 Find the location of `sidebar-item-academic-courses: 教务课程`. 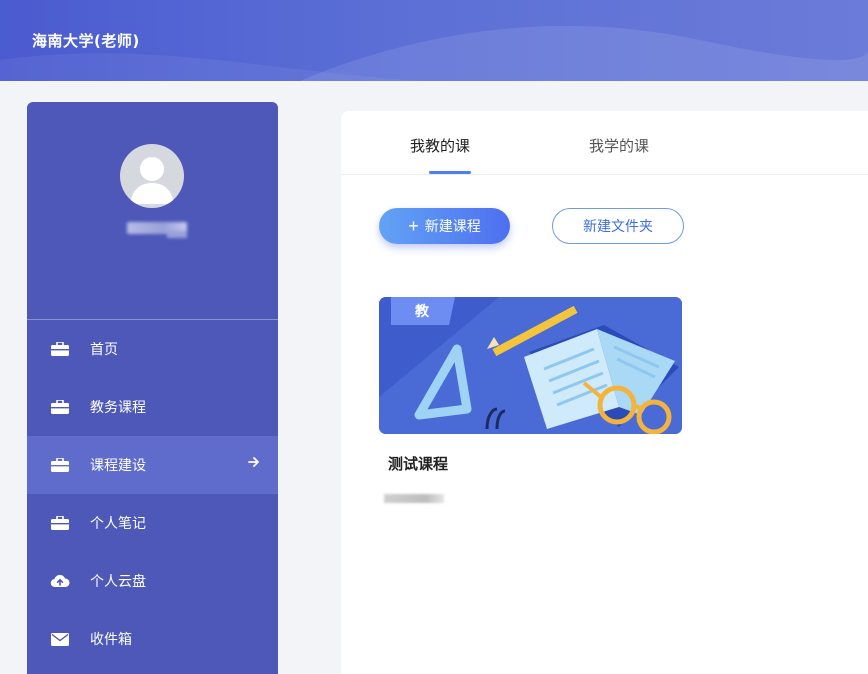

sidebar-item-academic-courses: 教务课程 is located at coordinates (152, 407).